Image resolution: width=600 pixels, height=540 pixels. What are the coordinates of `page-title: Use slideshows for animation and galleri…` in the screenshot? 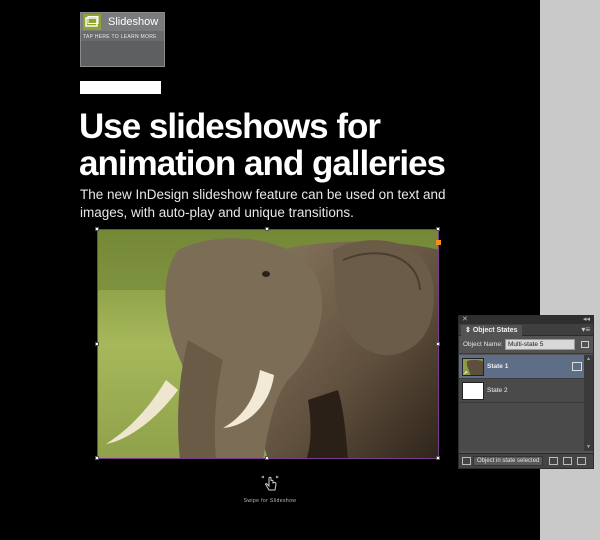 It's located at (294, 145).